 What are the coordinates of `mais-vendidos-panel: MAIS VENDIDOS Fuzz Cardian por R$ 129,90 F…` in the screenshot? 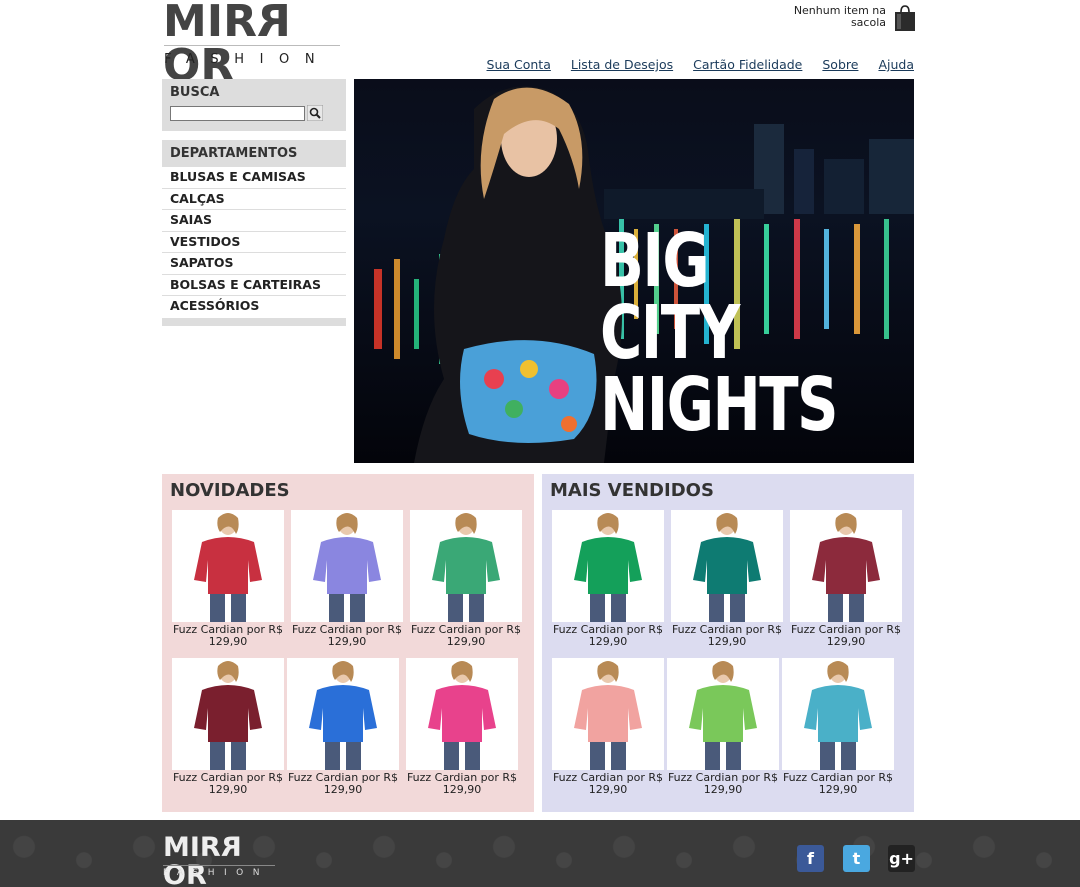 It's located at (728, 643).